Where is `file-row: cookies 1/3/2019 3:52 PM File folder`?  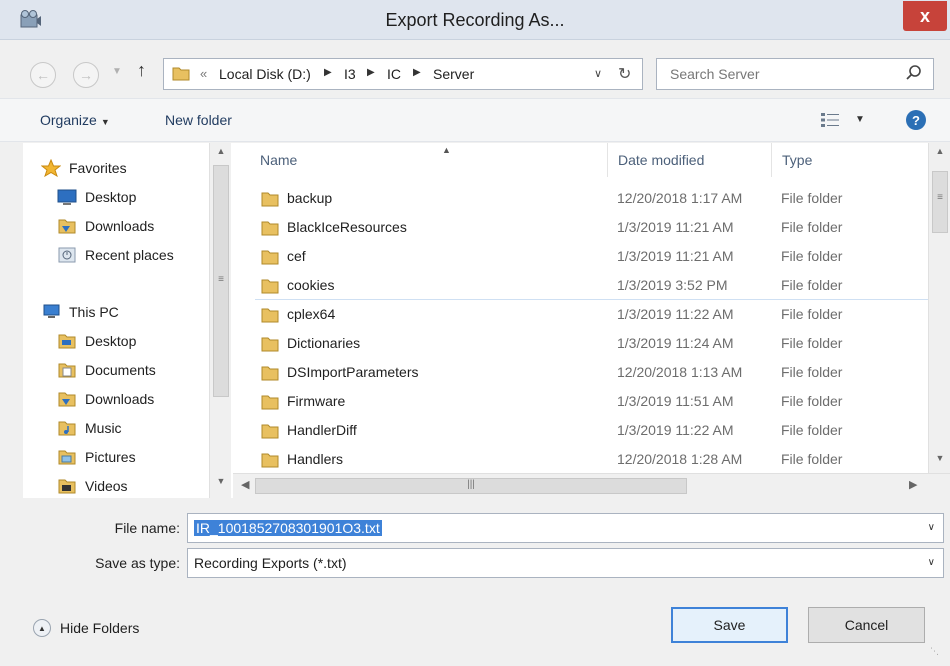
file-row: cookies 1/3/2019 3:52 PM File folder is located at coordinates (580, 285).